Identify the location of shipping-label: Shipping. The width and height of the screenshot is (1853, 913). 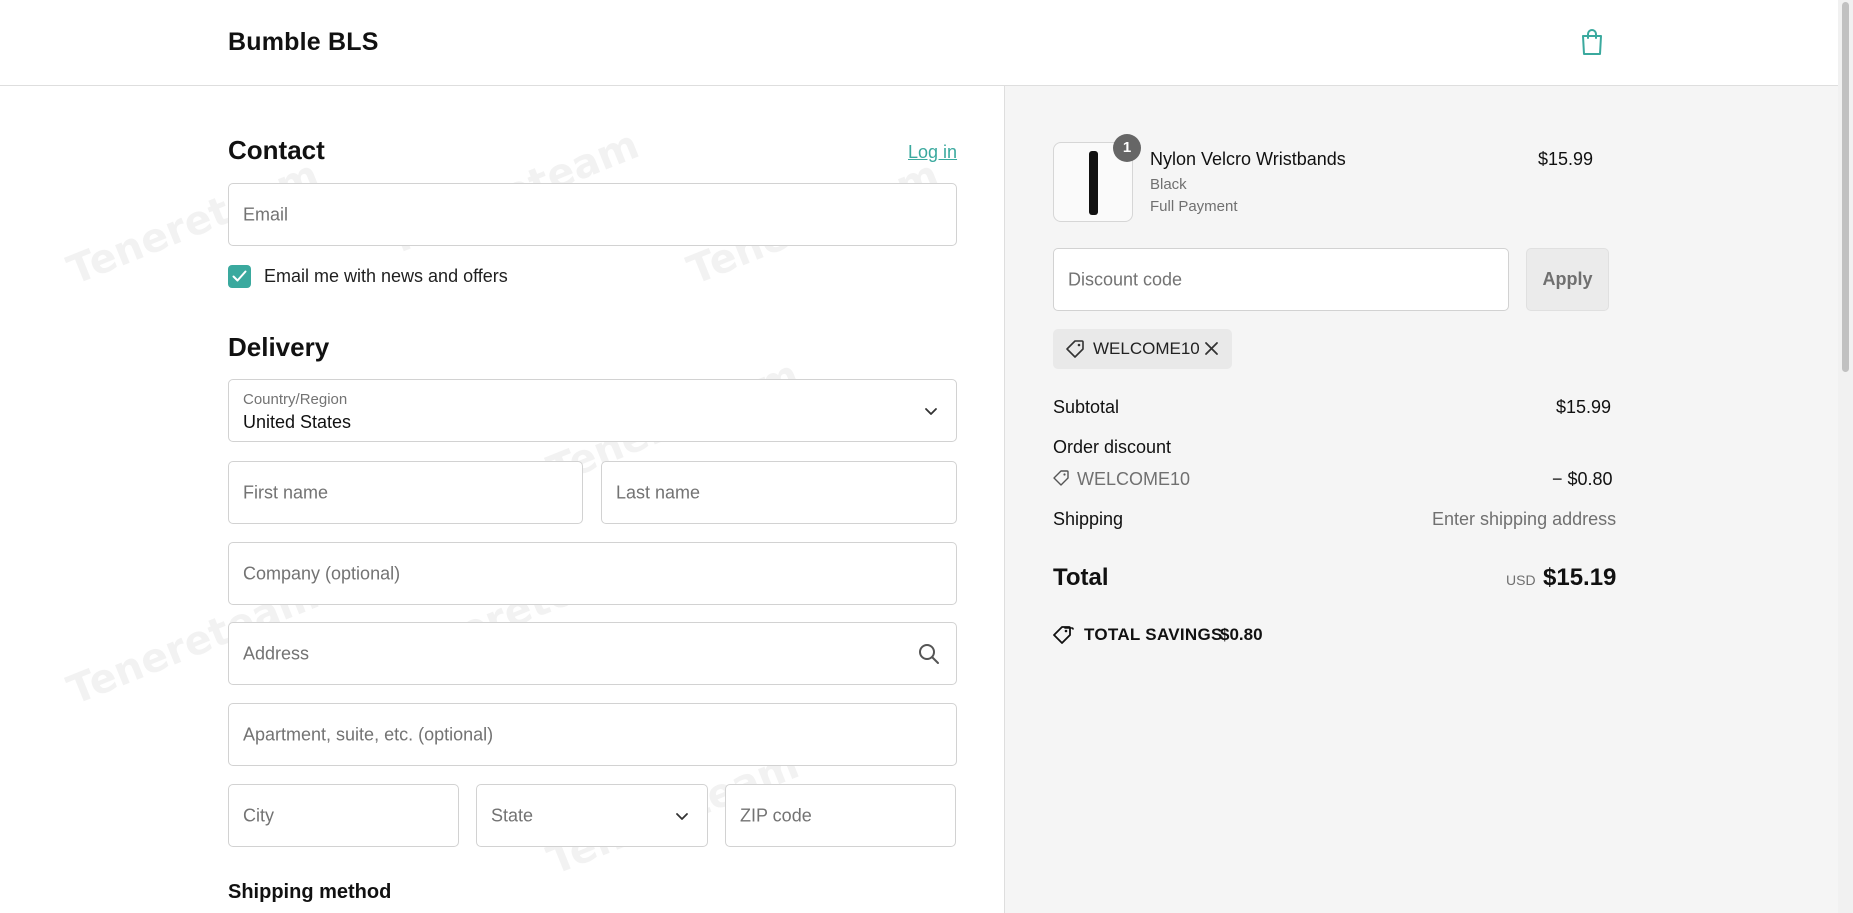
(1088, 519).